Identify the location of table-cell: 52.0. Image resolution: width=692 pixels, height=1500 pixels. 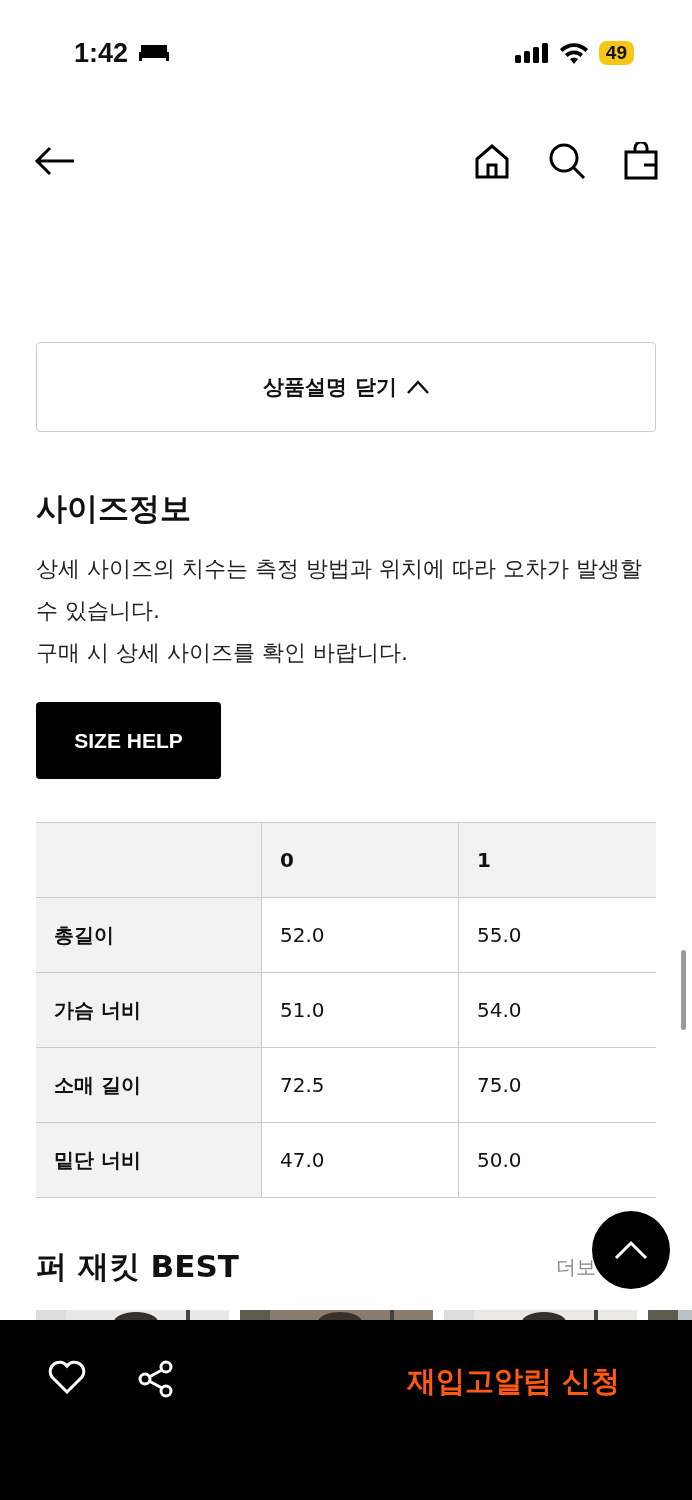
(360, 935).